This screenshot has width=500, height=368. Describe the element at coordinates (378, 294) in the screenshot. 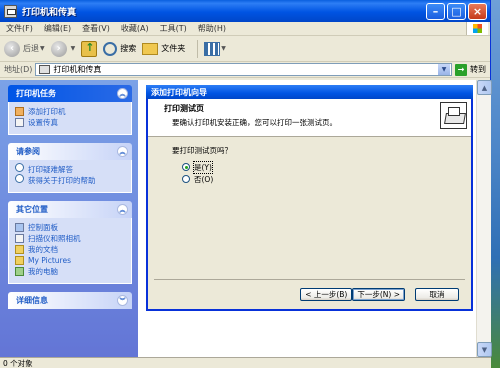

I see `next-step-button: 下一步(N) >` at that location.